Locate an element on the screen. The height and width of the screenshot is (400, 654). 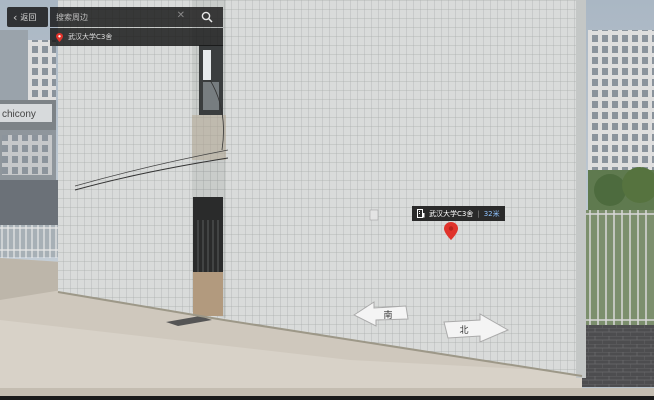
close-icon: ✕ is located at coordinates (181, 15).